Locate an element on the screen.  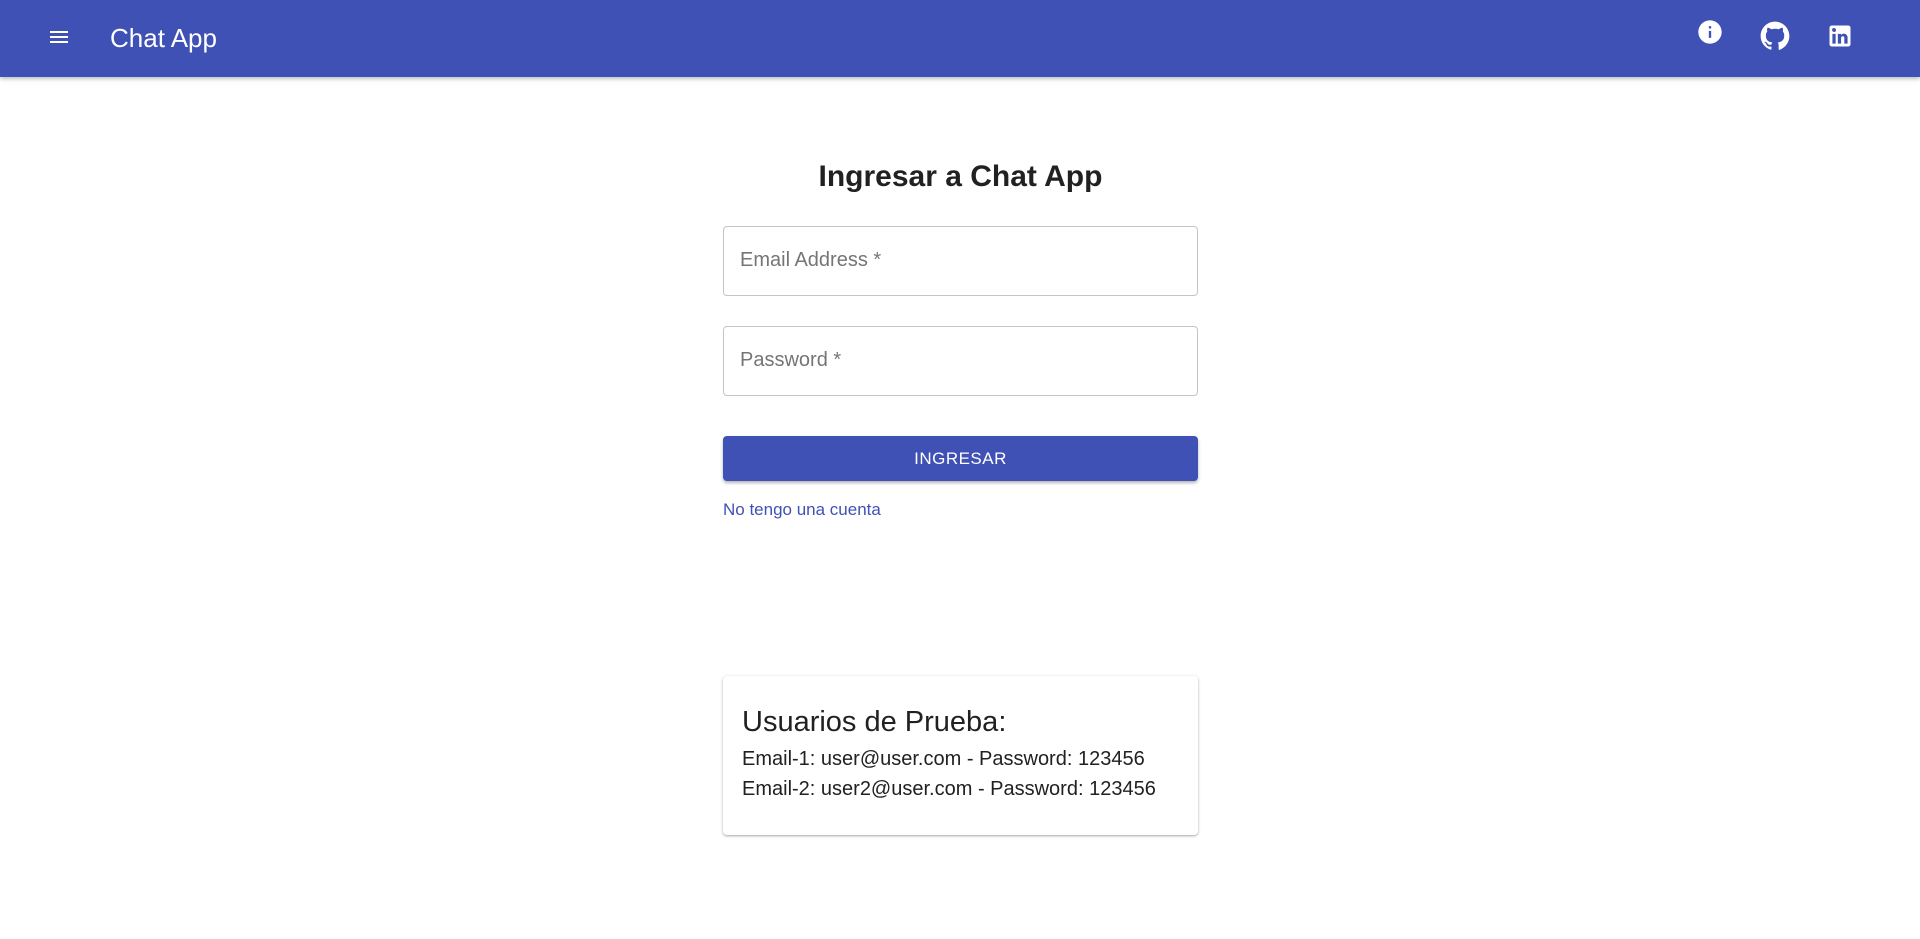
register-link: No tengo una cuenta is located at coordinates (802, 510).